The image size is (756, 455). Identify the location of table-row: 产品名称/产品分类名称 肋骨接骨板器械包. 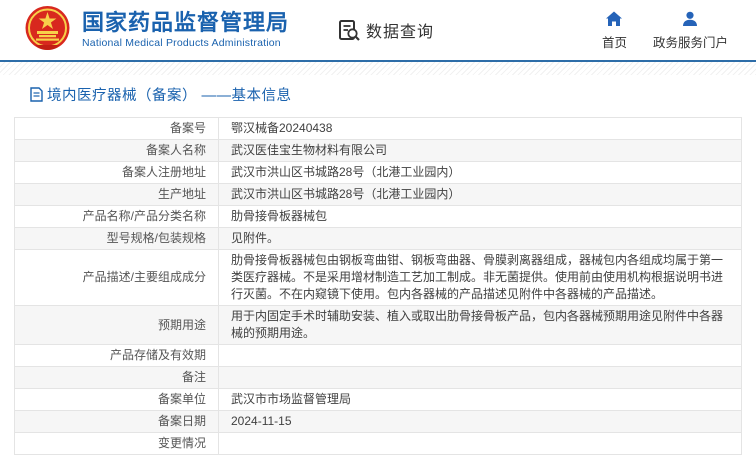
(378, 216).